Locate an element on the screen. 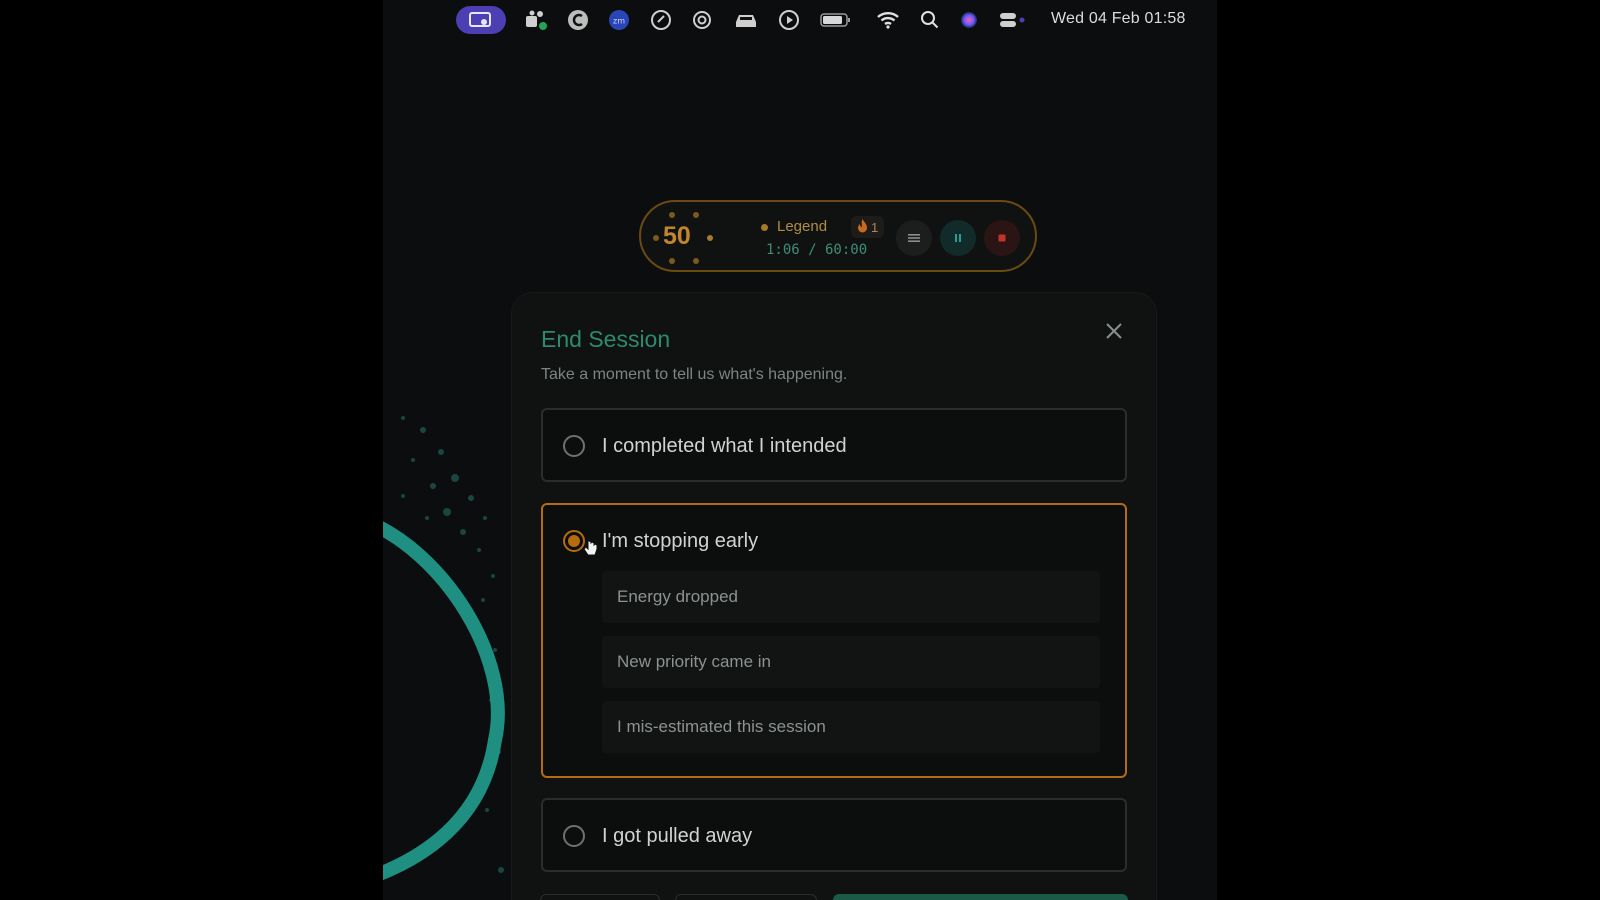 The height and width of the screenshot is (900, 1600). openai-icon is located at coordinates (702, 20).